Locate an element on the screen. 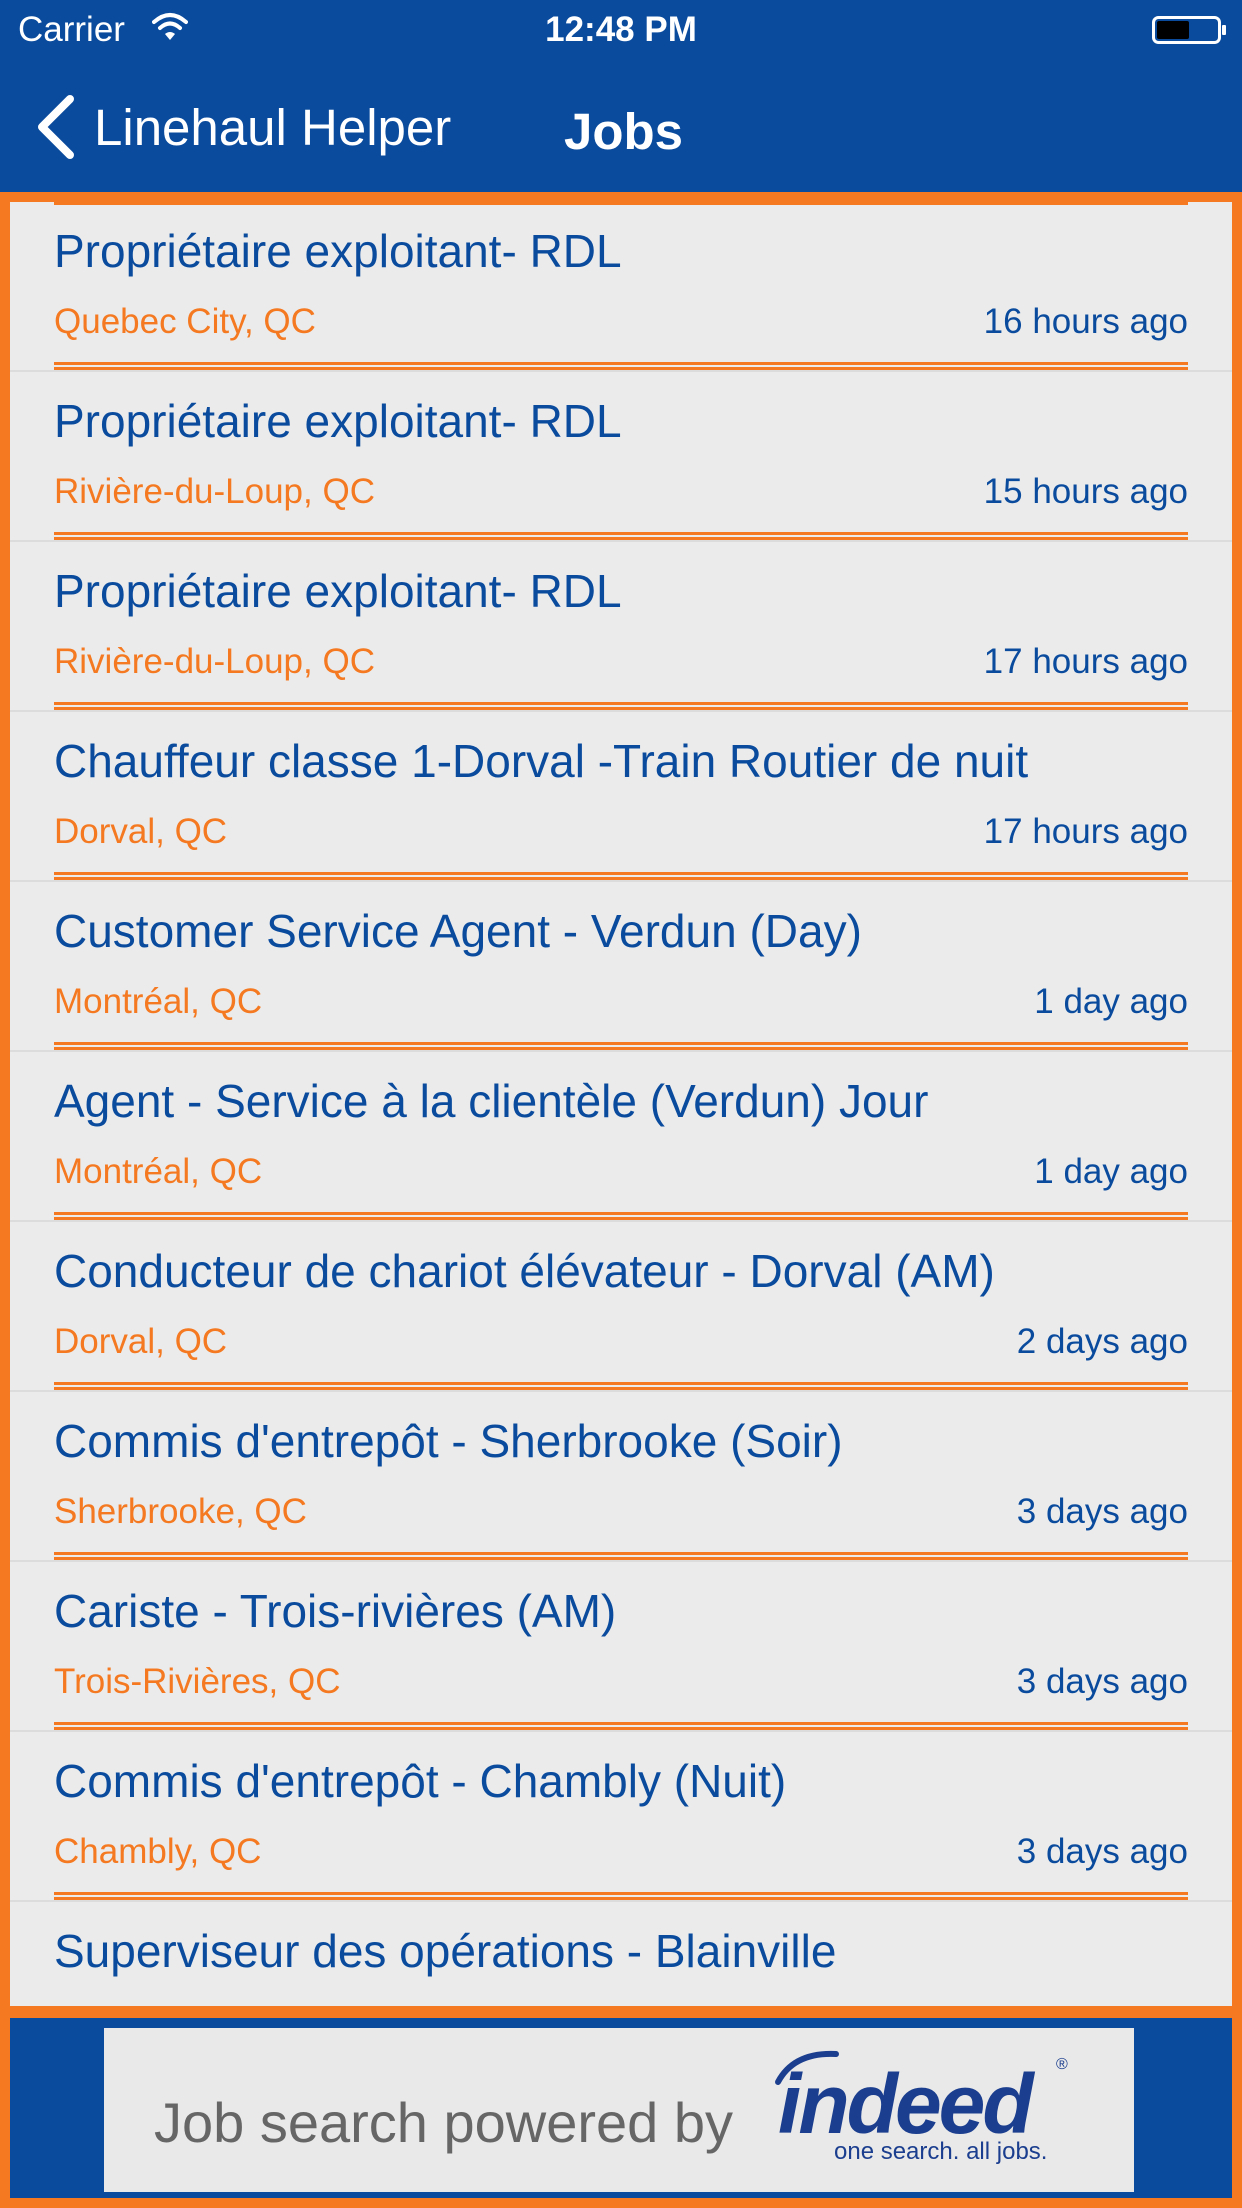 Image resolution: width=1242 pixels, height=2208 pixels. job-location: Quebec City, QC is located at coordinates (185, 321).